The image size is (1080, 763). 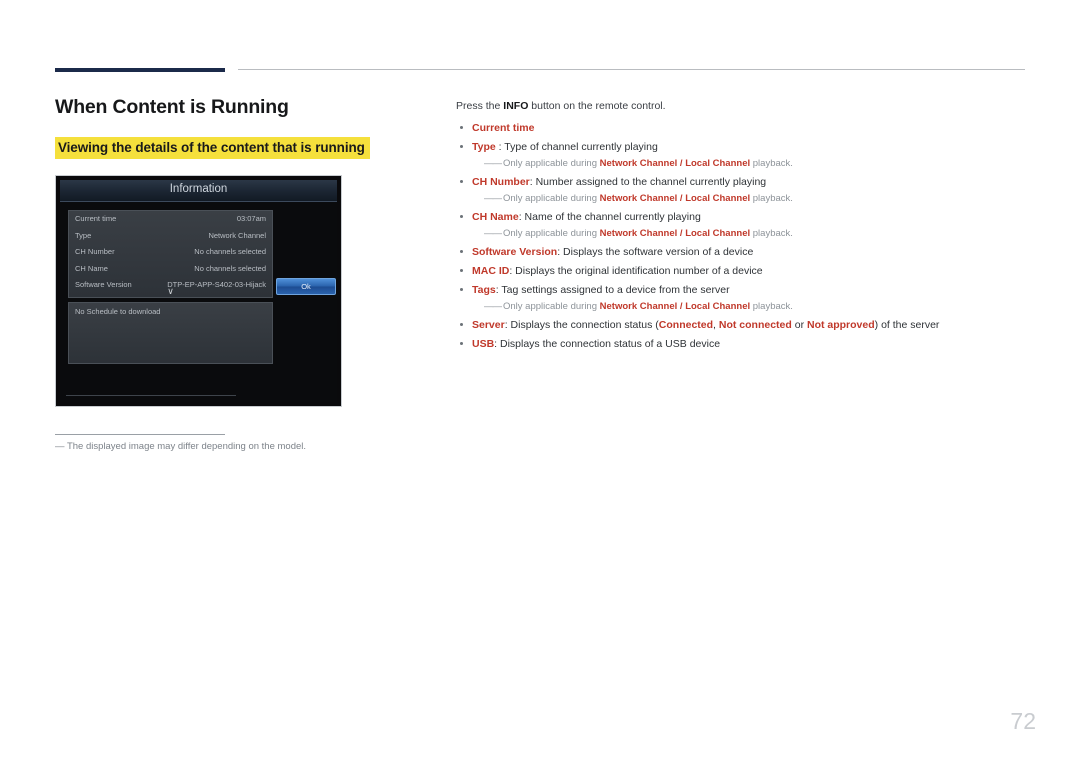 I want to click on status-not-approved: Not approved, so click(x=840, y=325).